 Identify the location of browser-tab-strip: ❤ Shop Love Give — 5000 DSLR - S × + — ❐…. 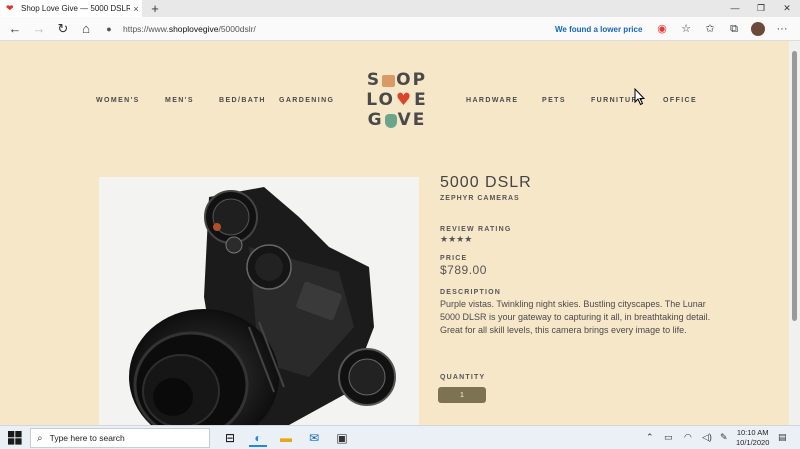
(400, 8).